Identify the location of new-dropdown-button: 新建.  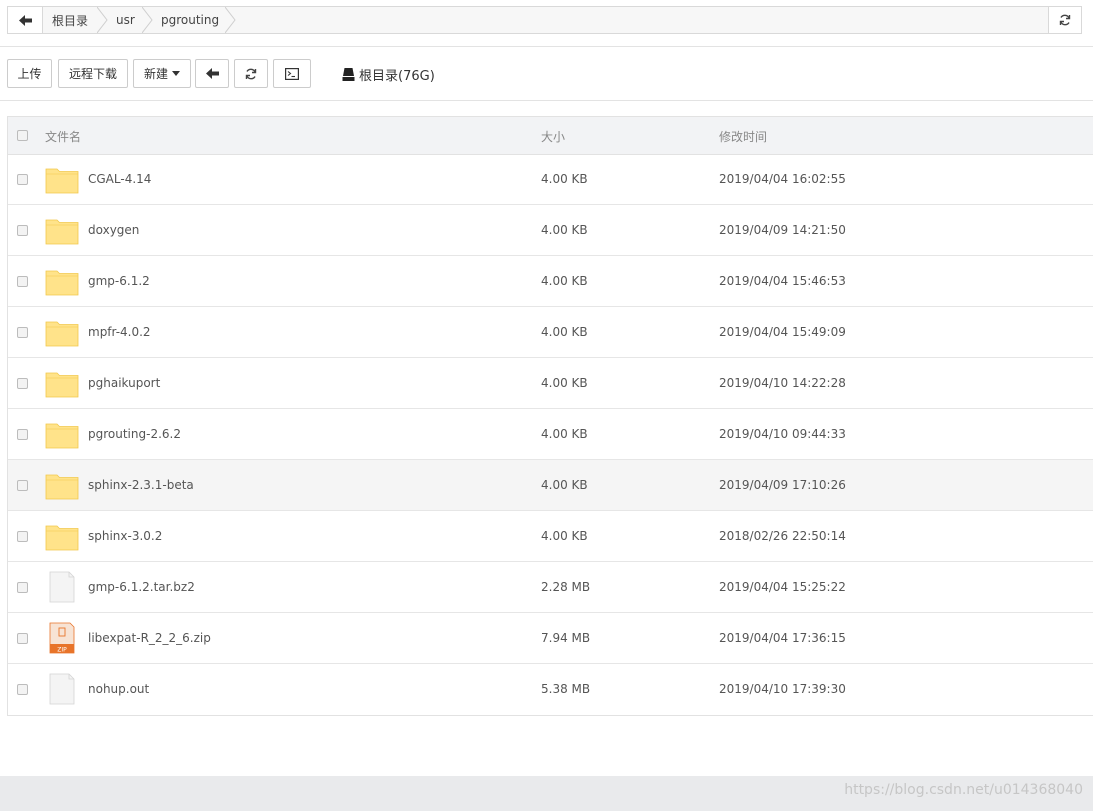
(162, 73).